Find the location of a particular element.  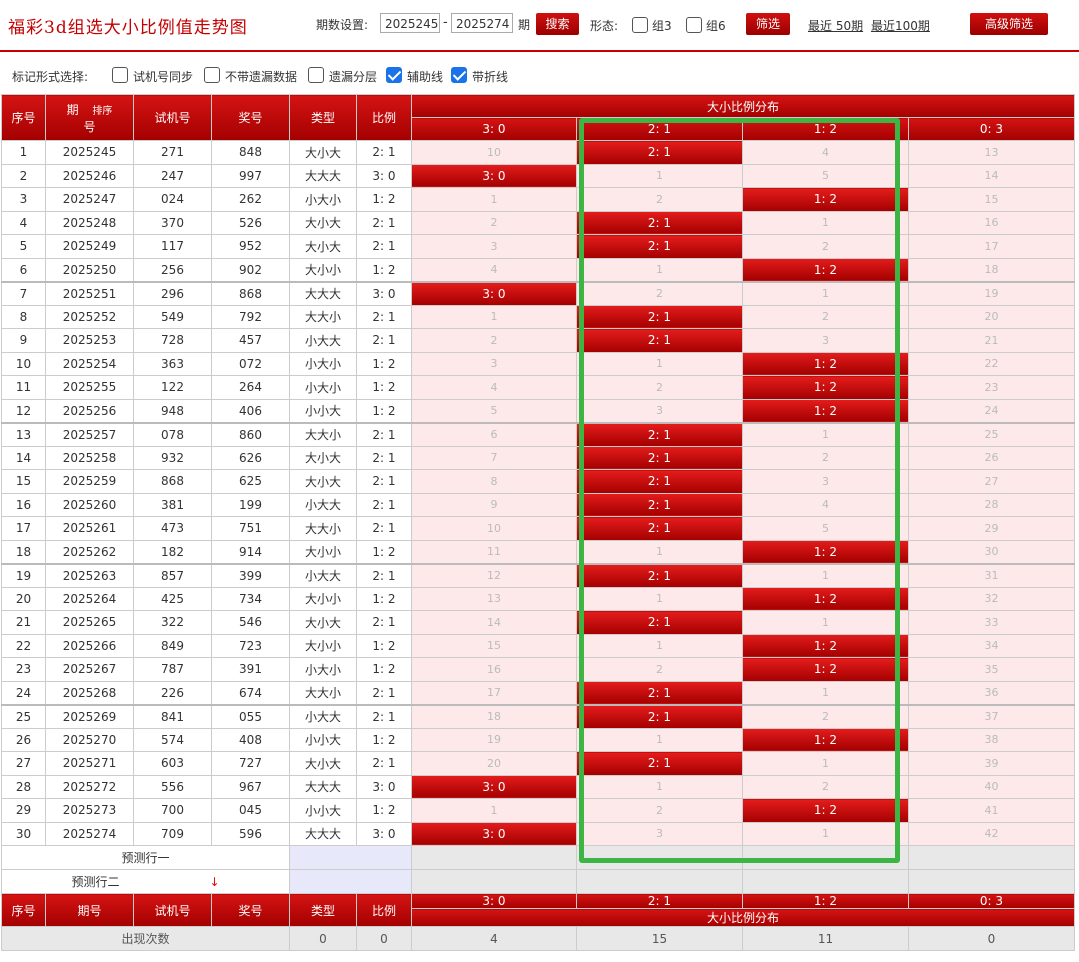

footer-distribution: 大小比例分布 is located at coordinates (743, 917).